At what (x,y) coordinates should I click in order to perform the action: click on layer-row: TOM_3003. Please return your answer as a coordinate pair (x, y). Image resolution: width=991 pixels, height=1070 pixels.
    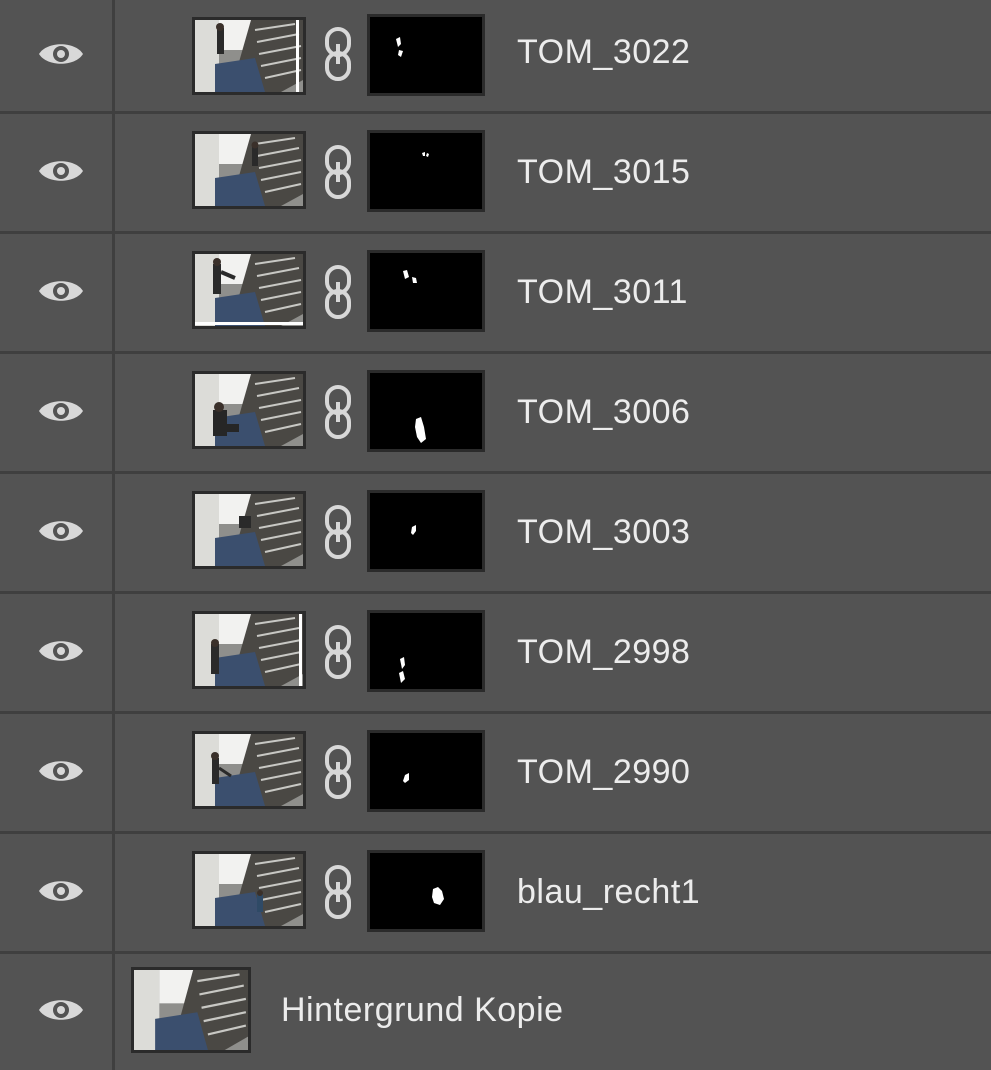
    Looking at the image, I should click on (495, 534).